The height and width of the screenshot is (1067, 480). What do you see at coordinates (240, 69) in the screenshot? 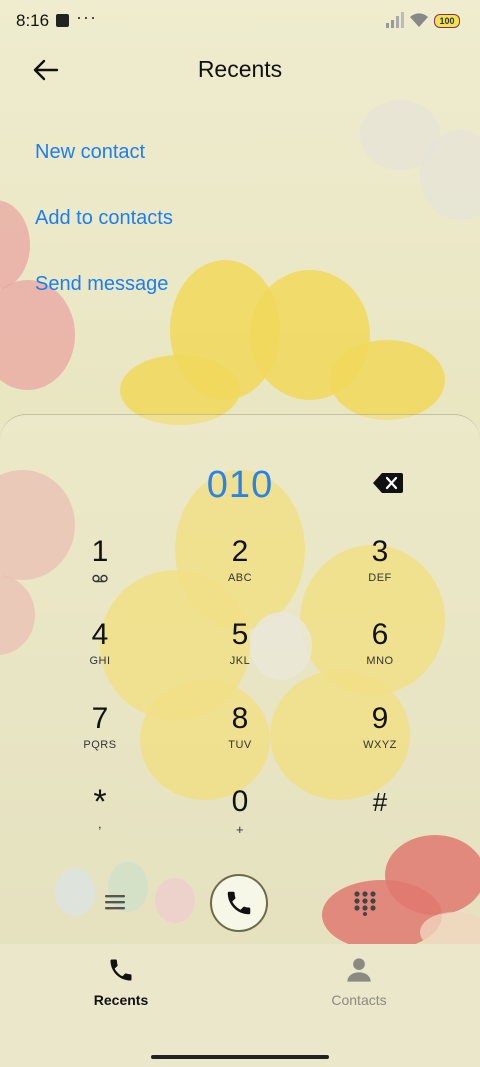
I see `page-title: Recents` at bounding box center [240, 69].